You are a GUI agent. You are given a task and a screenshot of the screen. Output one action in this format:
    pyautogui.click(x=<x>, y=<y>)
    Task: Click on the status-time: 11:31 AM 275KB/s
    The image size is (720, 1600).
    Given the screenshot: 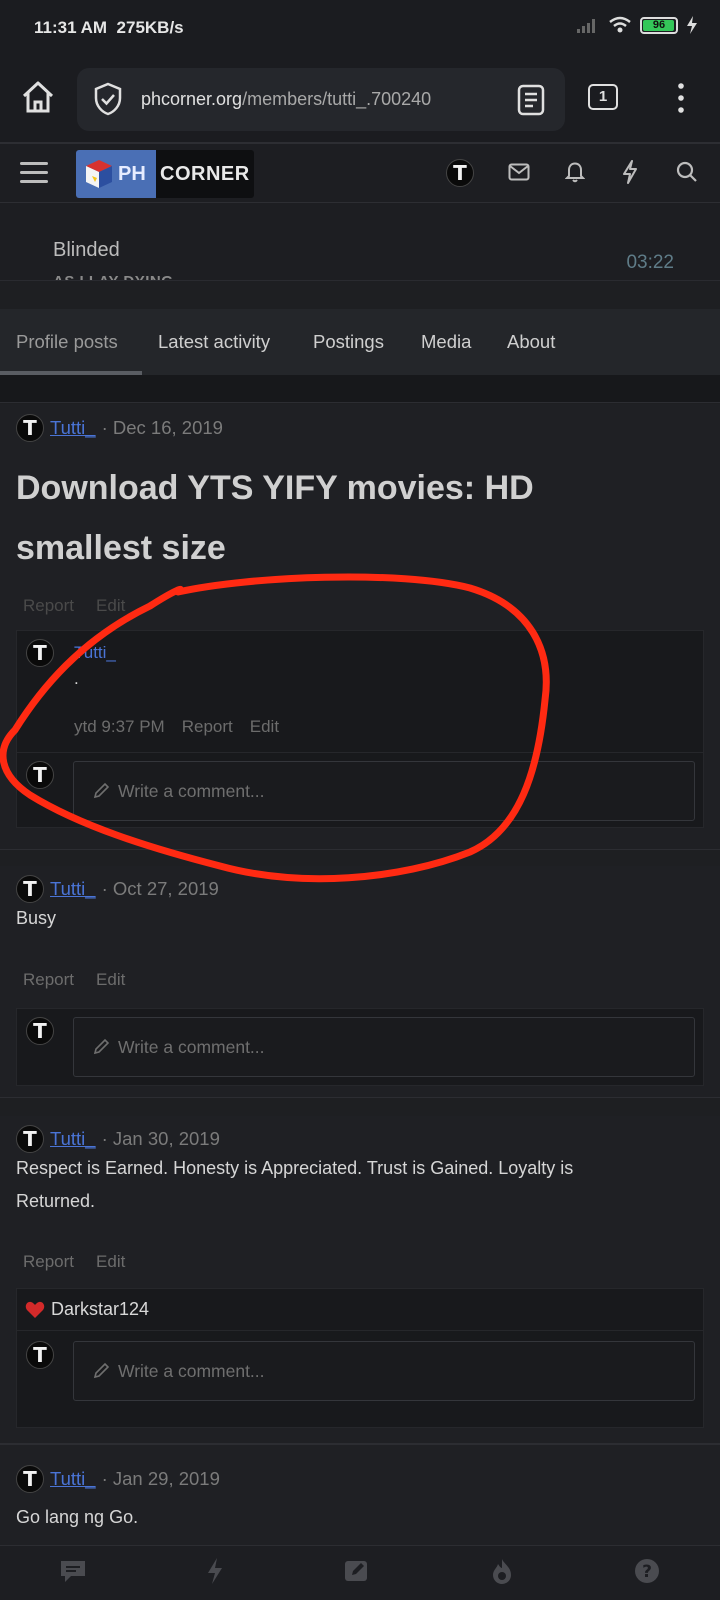 What is the action you would take?
    pyautogui.click(x=109, y=27)
    